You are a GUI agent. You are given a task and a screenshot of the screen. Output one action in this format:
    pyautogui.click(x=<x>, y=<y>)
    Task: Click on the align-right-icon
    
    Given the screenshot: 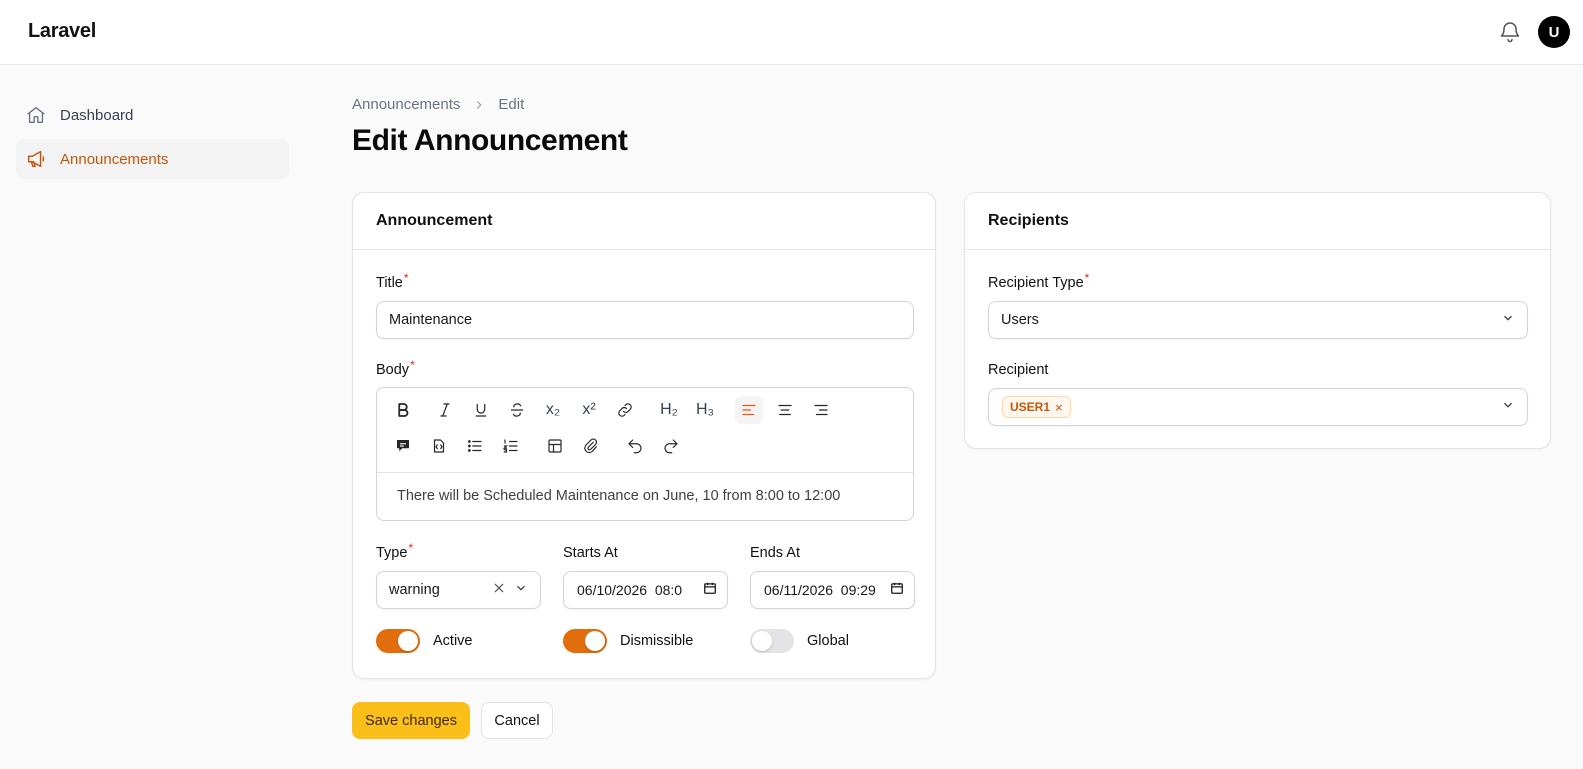 What is the action you would take?
    pyautogui.click(x=821, y=410)
    